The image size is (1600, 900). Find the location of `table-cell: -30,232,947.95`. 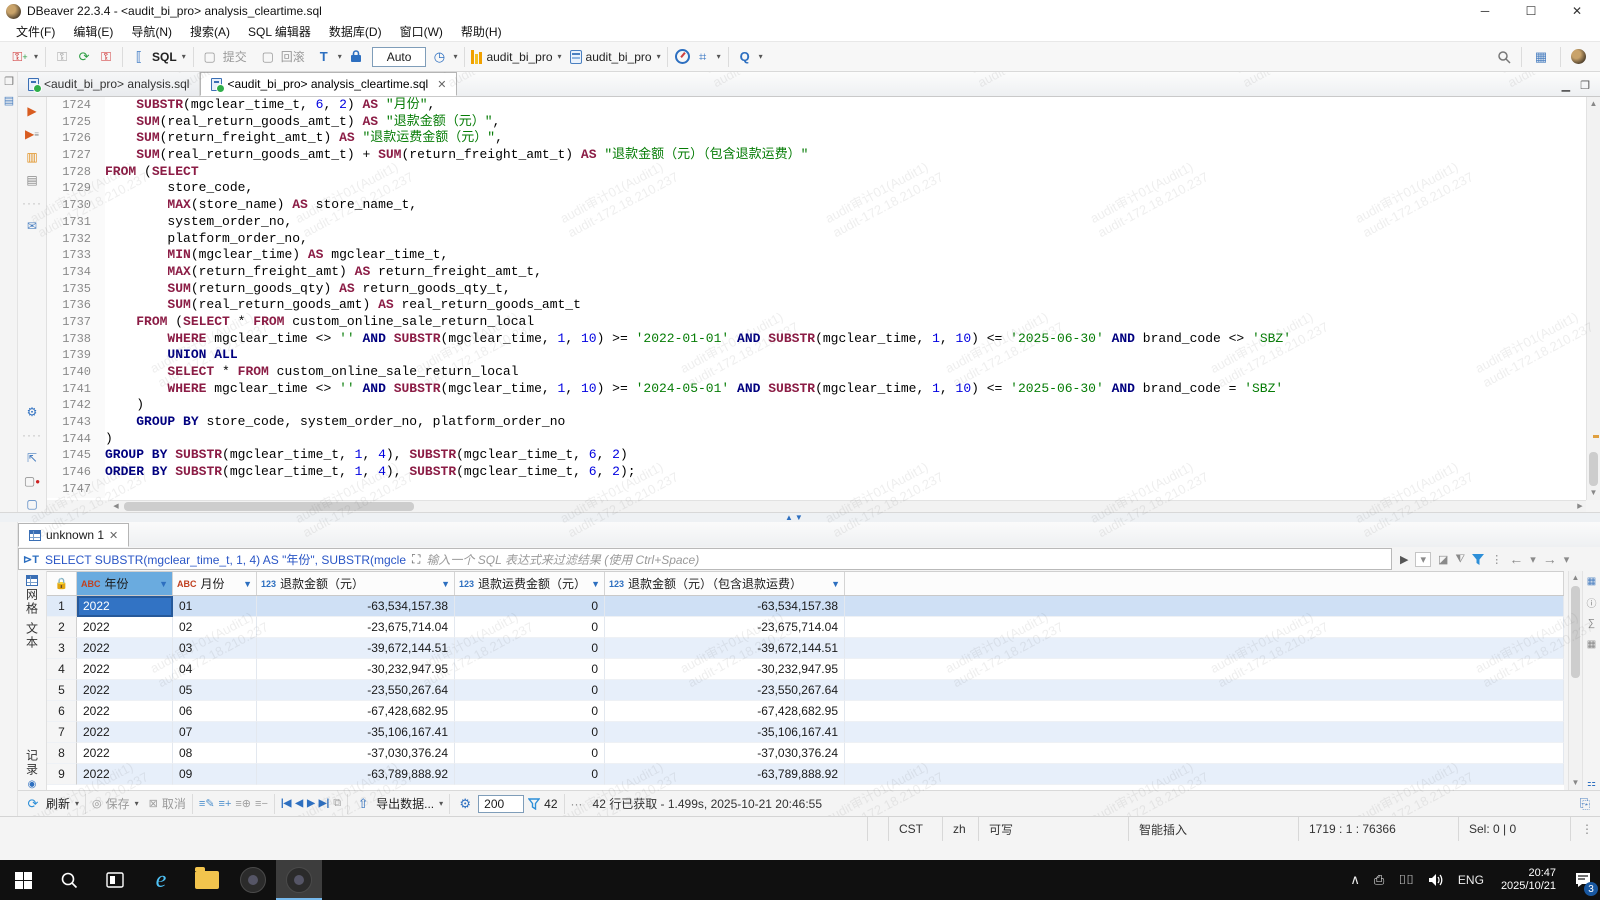

table-cell: -30,232,947.95 is located at coordinates (725, 669).